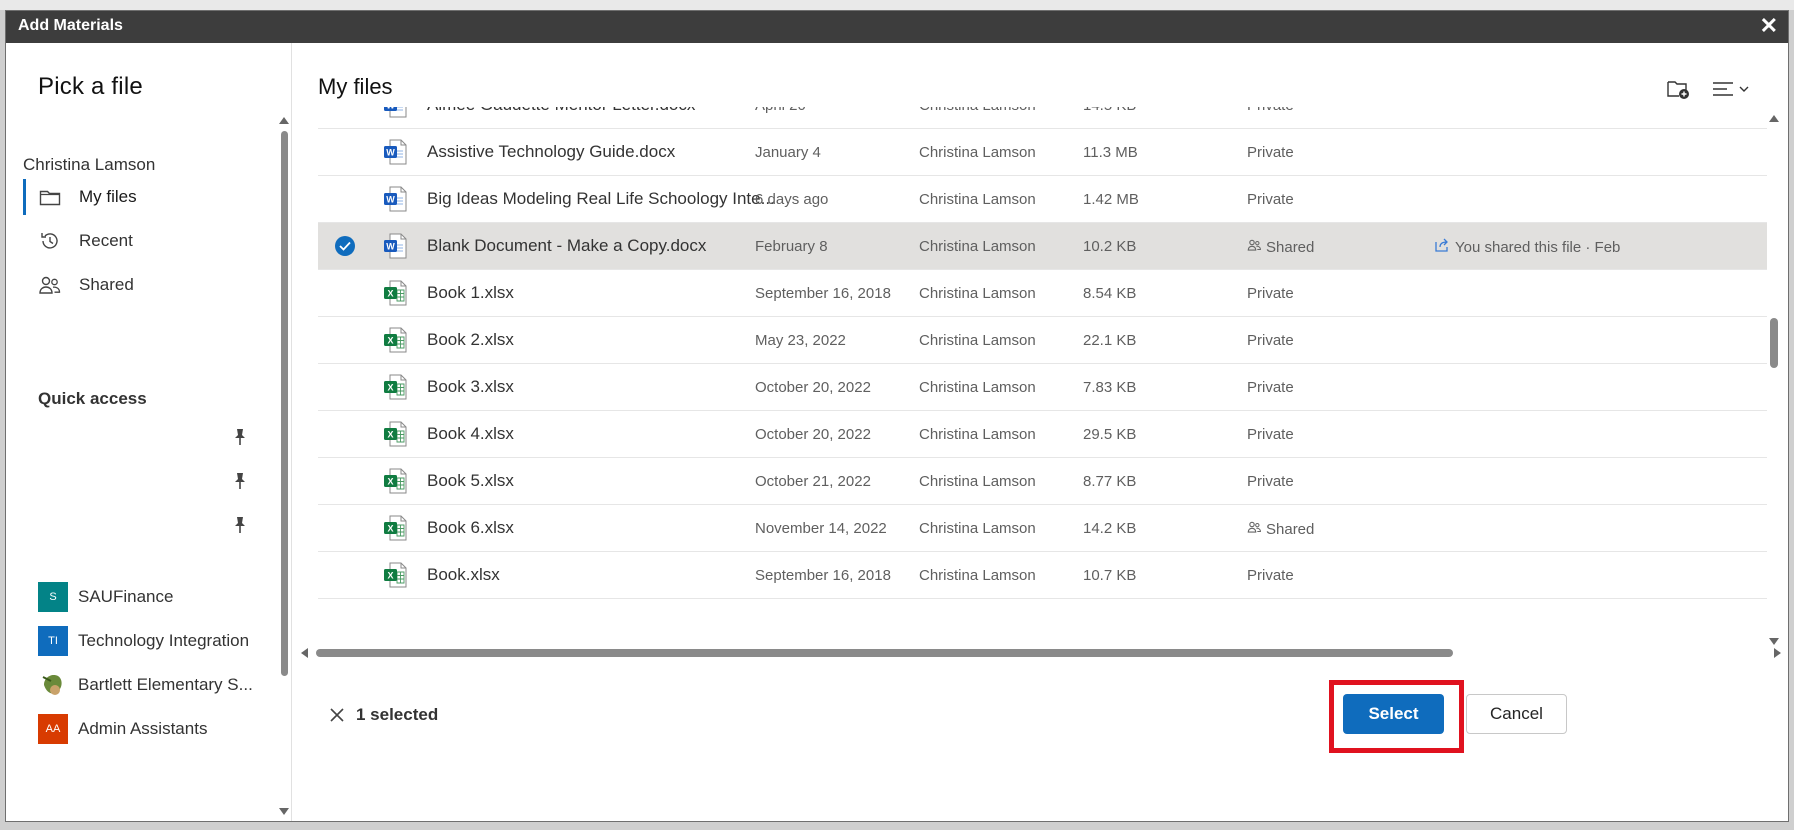  What do you see at coordinates (1769, 26) in the screenshot?
I see `close-icon: ✕` at bounding box center [1769, 26].